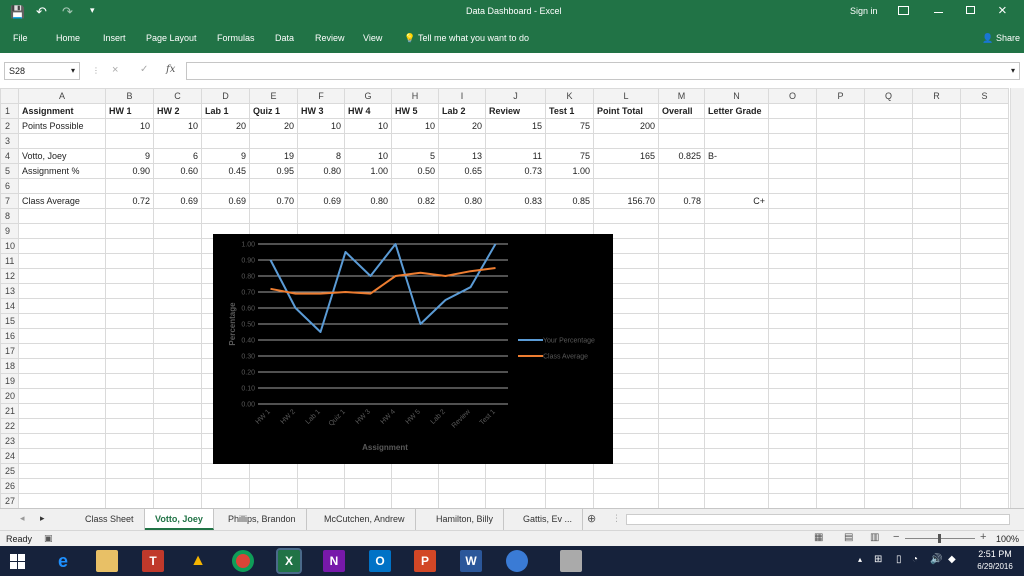 Image resolution: width=1024 pixels, height=576 pixels. I want to click on cell-n3, so click(737, 141).